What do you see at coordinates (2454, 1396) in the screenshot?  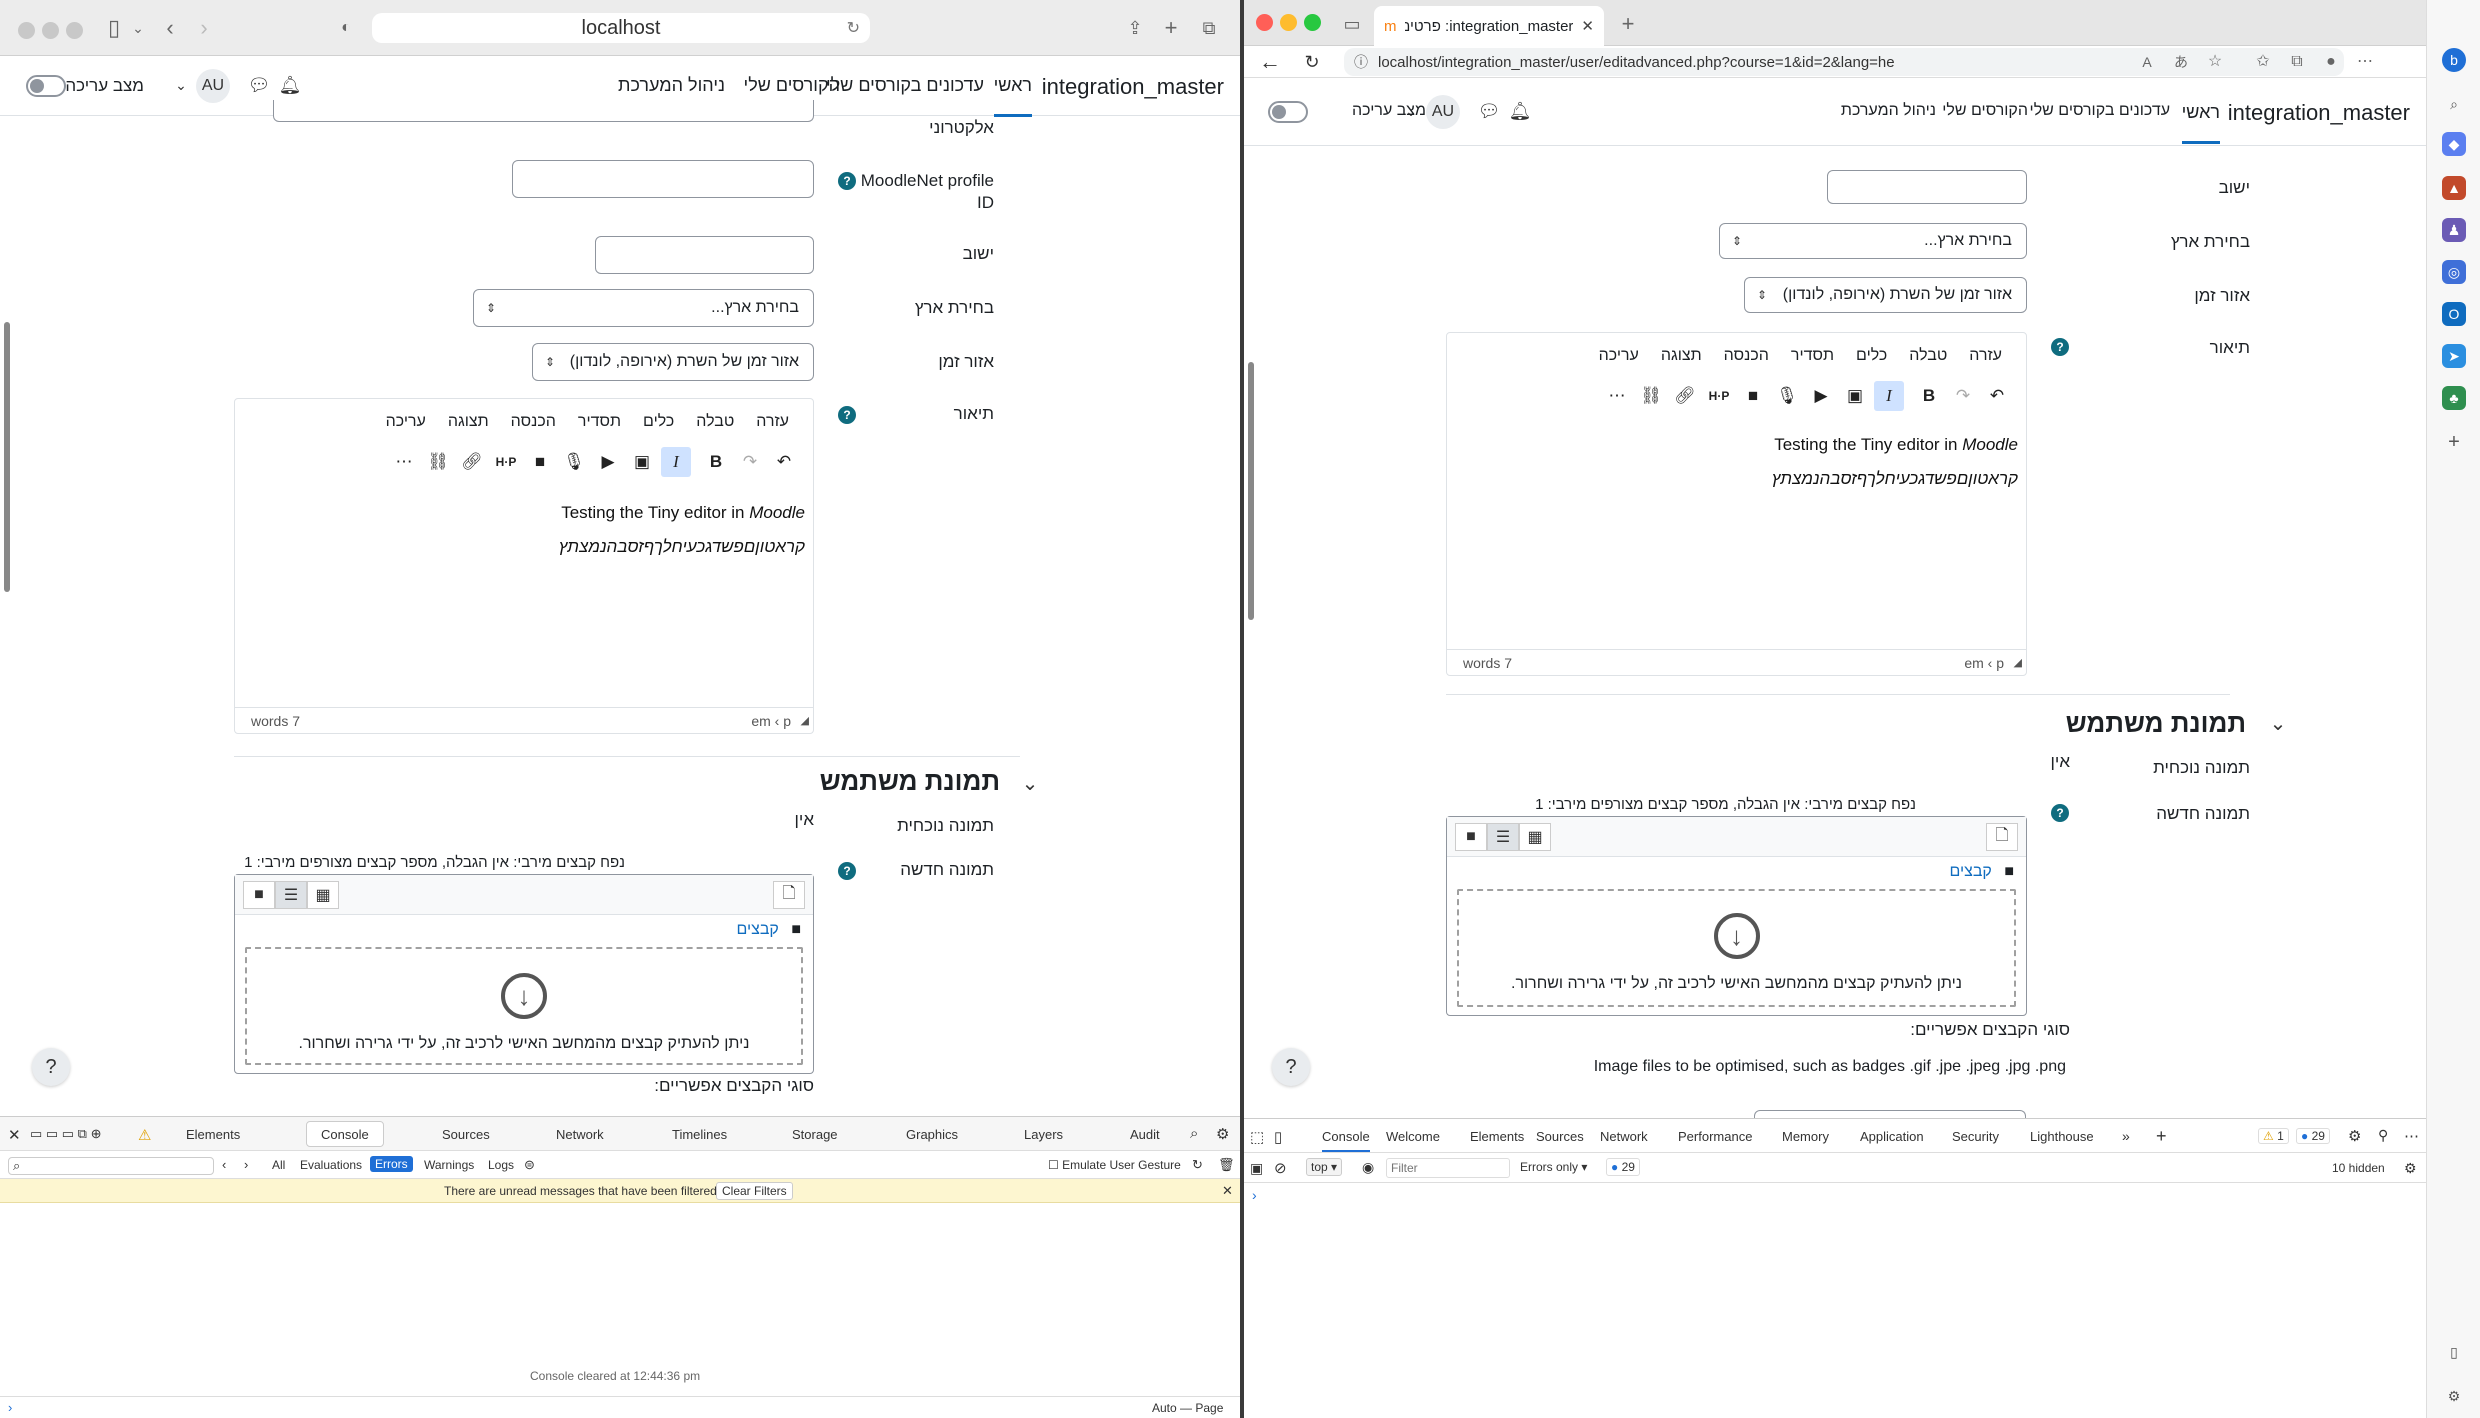 I see `sidebar-settings-icon: ⚙` at bounding box center [2454, 1396].